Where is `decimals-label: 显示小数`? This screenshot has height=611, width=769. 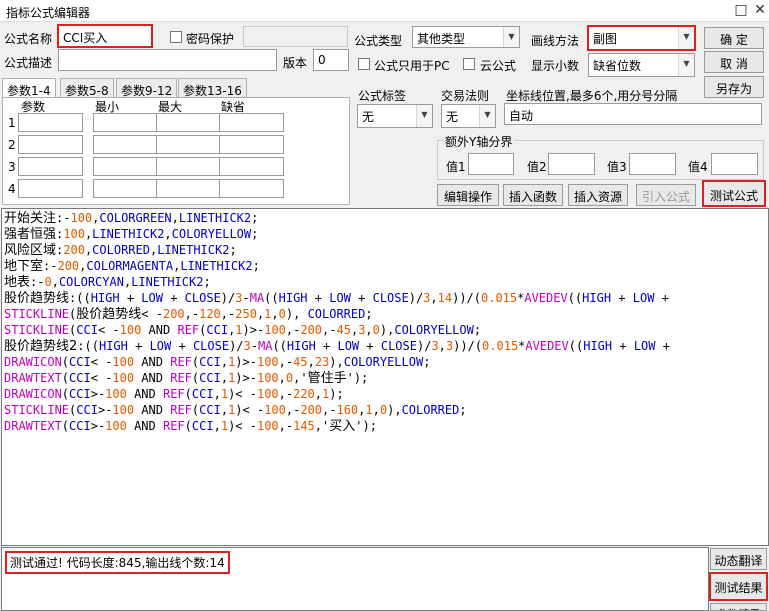 decimals-label: 显示小数 is located at coordinates (555, 66).